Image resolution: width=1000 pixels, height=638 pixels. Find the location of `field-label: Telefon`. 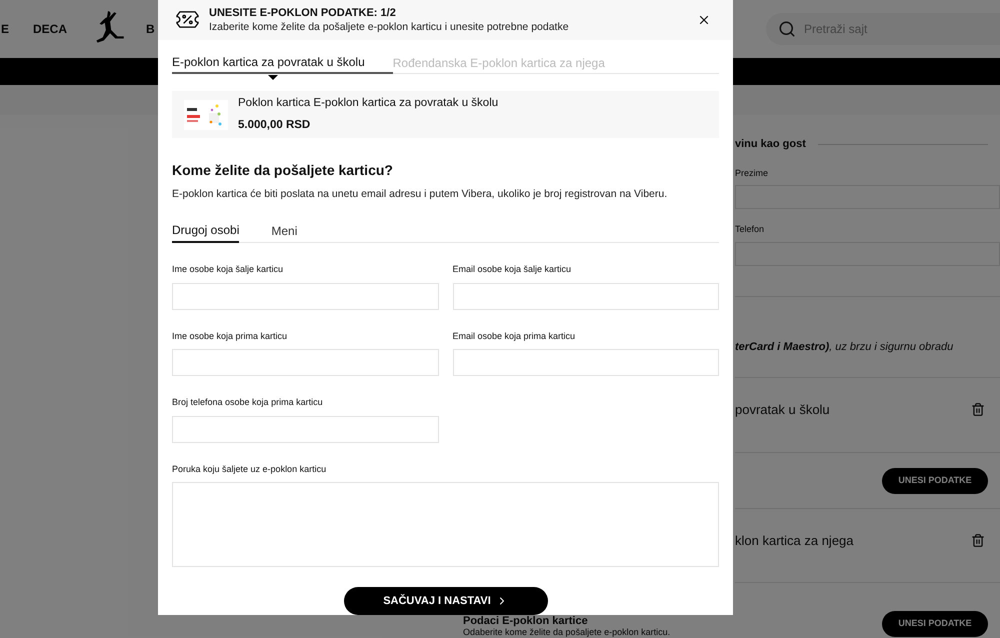

field-label: Telefon is located at coordinates (750, 229).